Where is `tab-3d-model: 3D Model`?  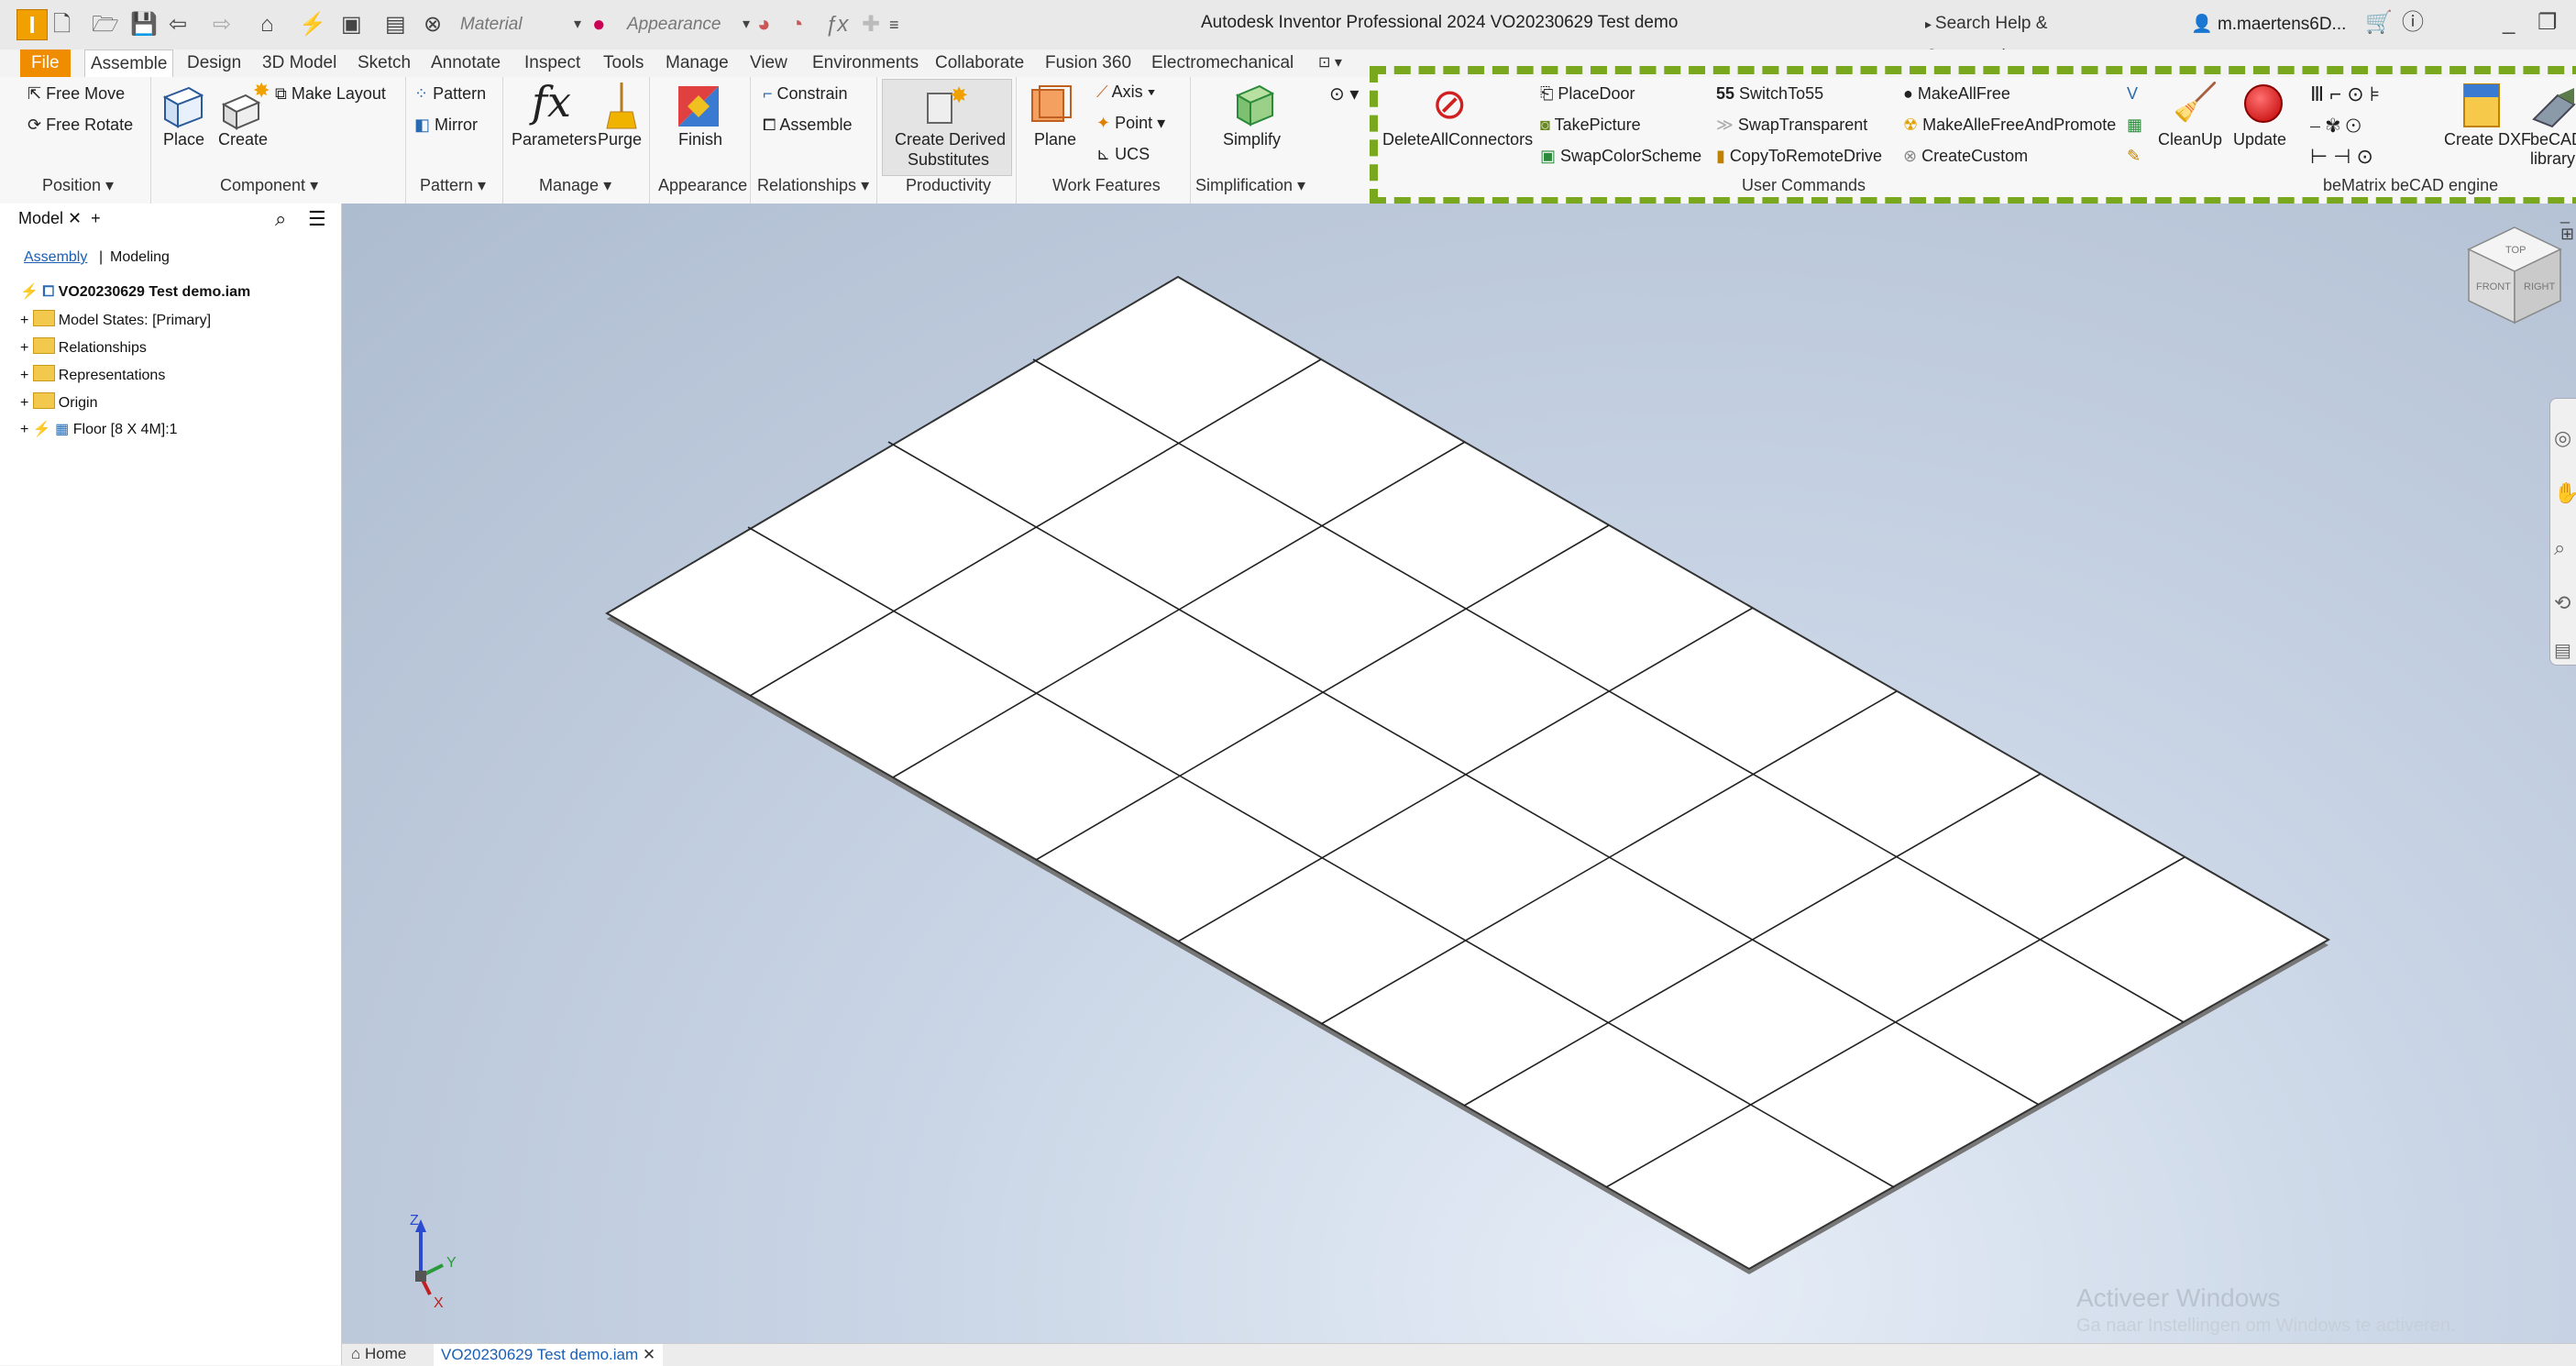
tab-3d-model: 3D Model is located at coordinates (300, 63).